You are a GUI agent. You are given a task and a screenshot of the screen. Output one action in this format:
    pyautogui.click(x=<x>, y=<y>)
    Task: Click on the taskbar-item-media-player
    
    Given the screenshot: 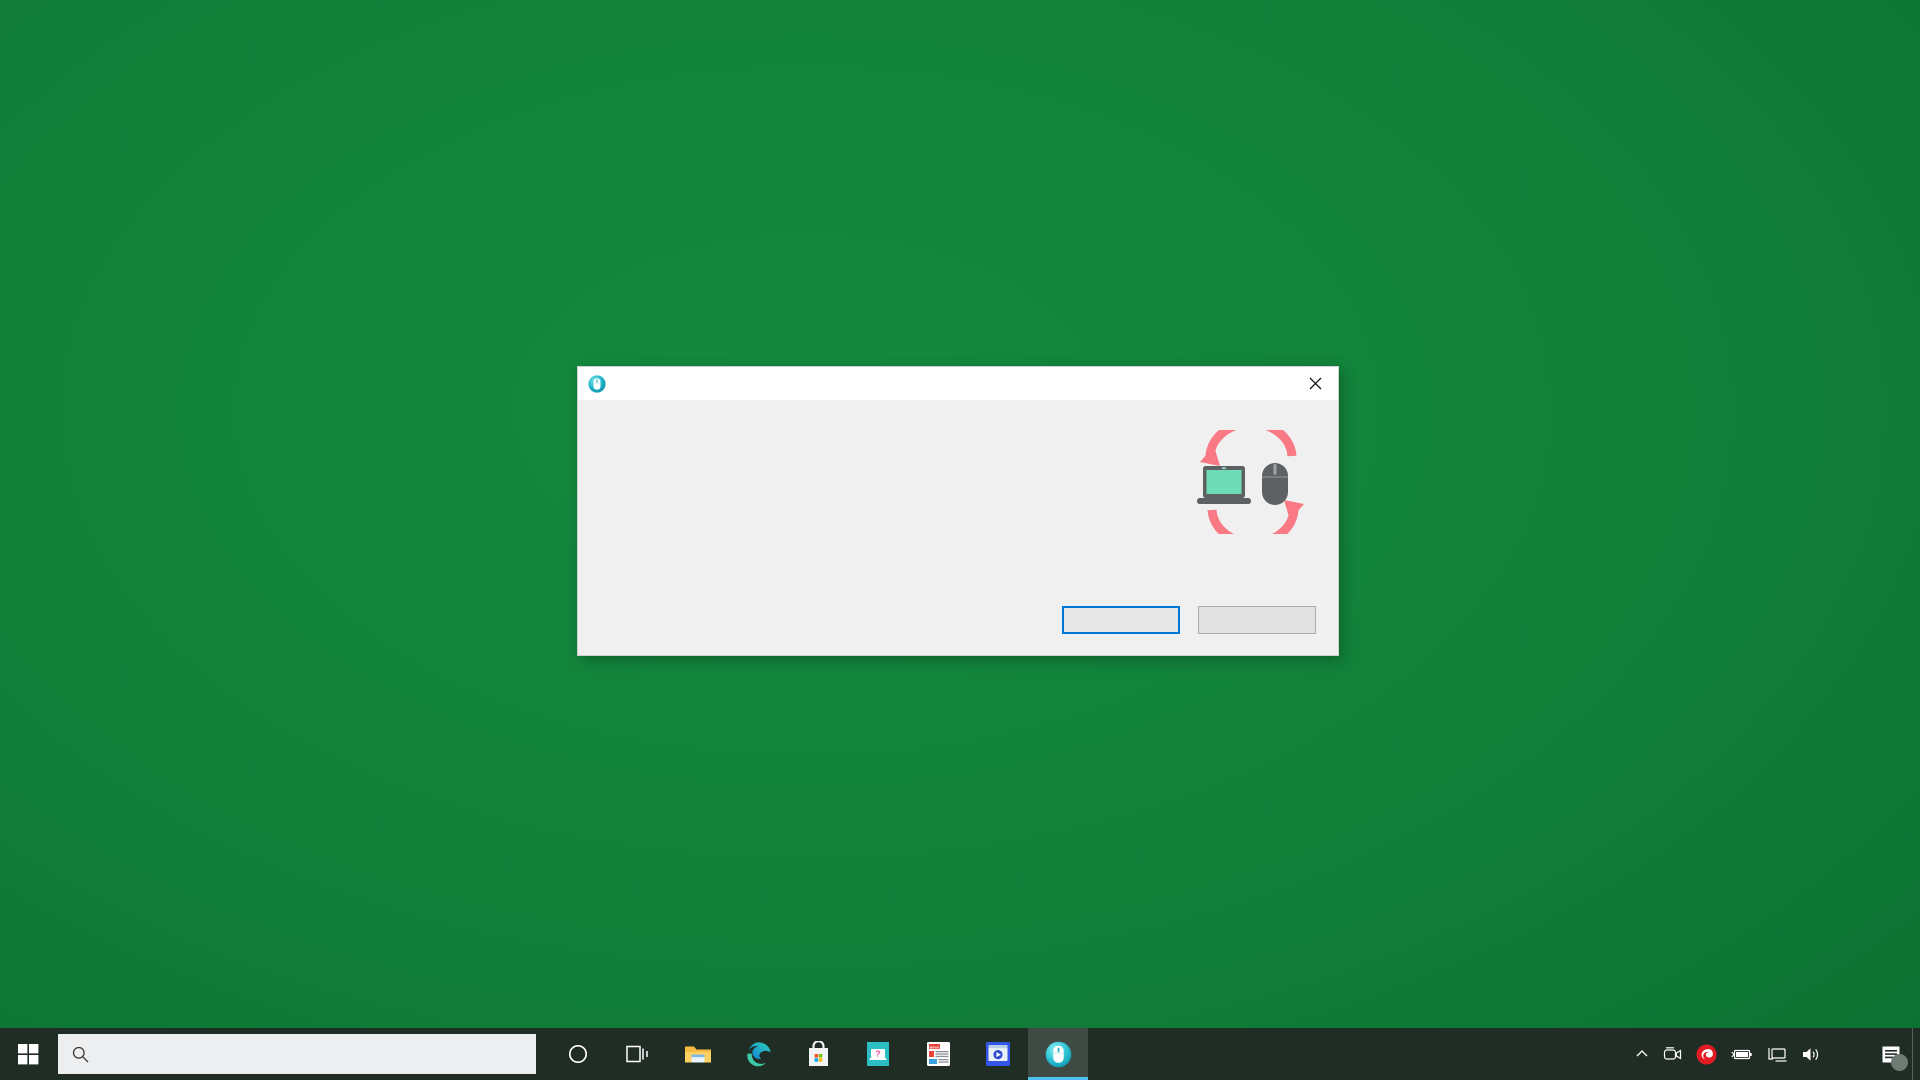 What is the action you would take?
    pyautogui.click(x=998, y=1054)
    